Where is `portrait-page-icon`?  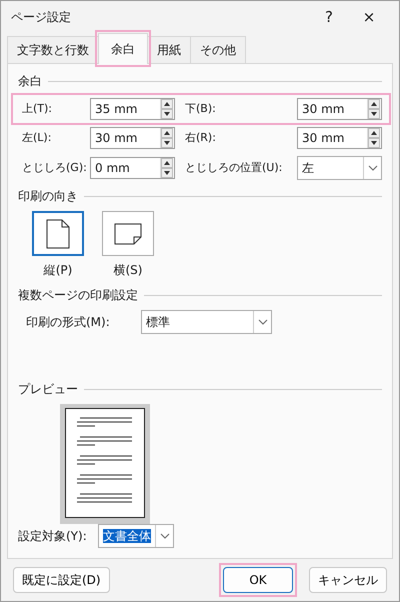
portrait-page-icon is located at coordinates (58, 233).